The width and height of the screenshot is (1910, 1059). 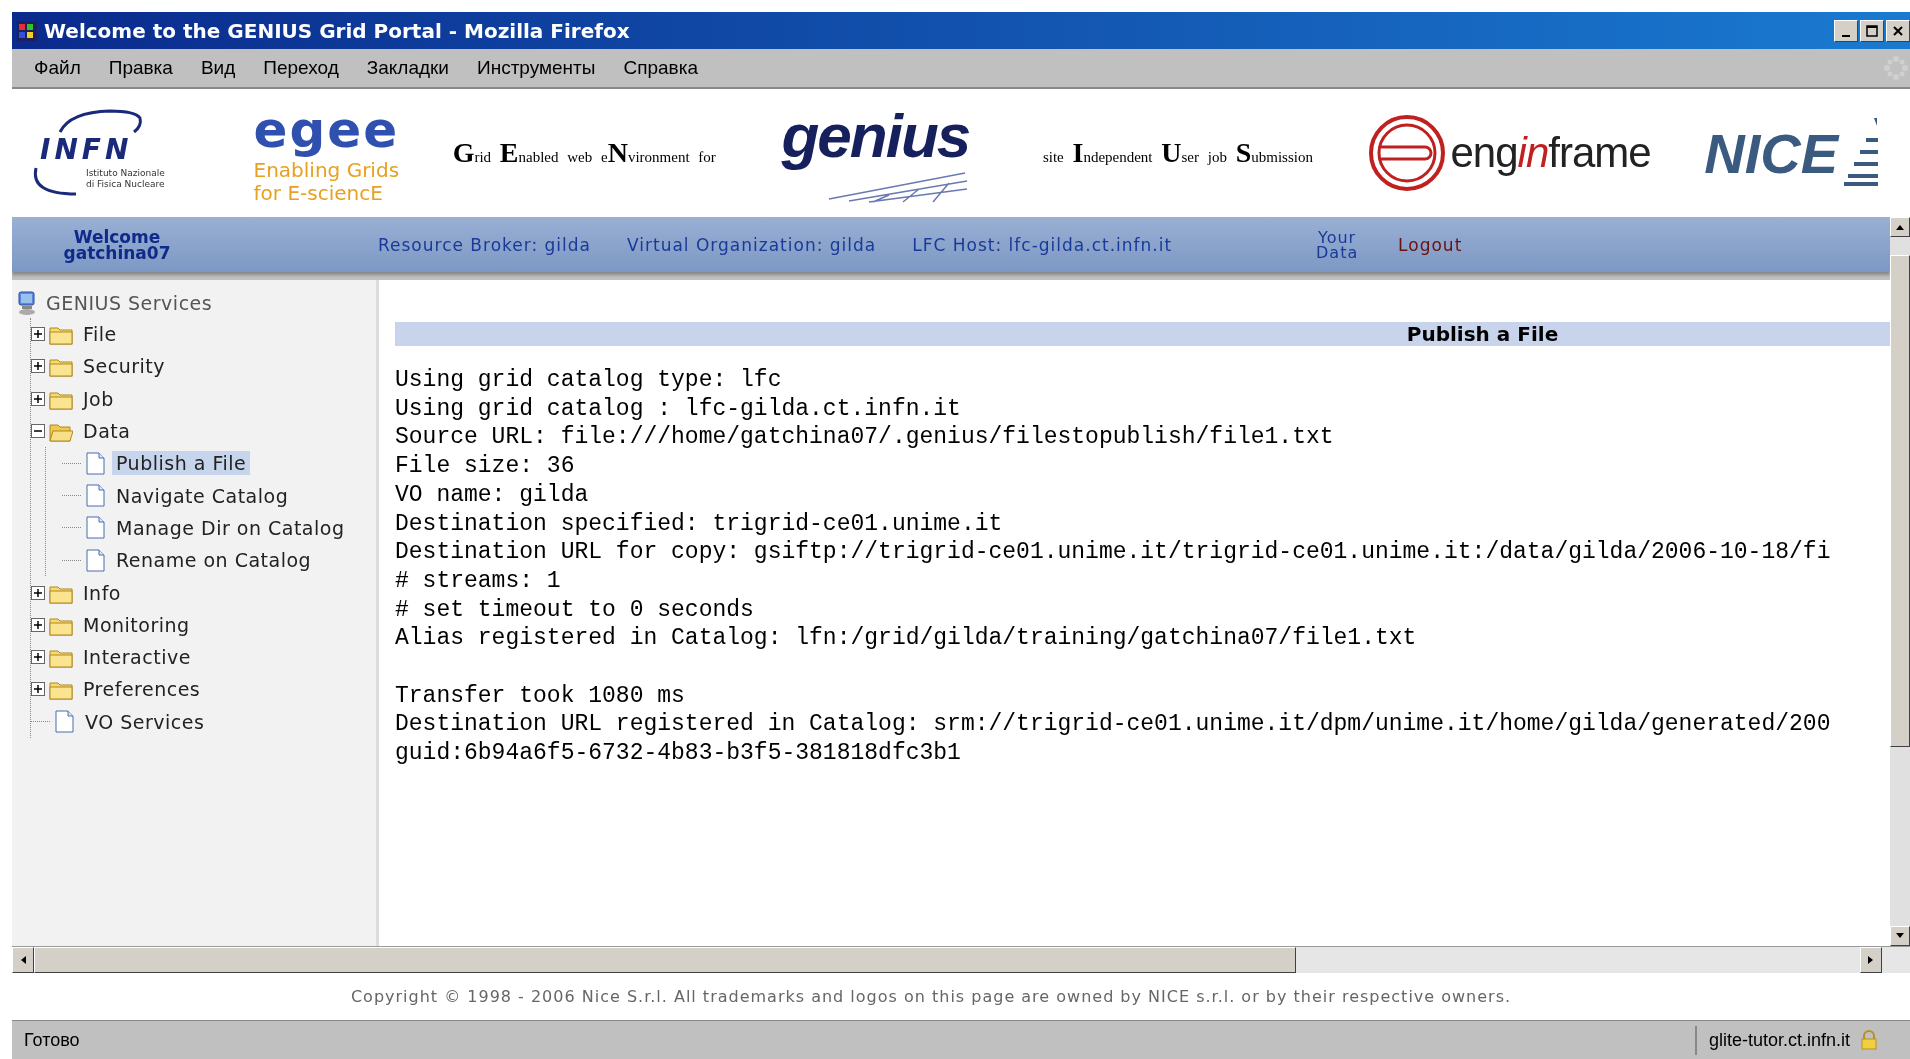 I want to click on info-link: Resource Broker: gilda, so click(x=484, y=244).